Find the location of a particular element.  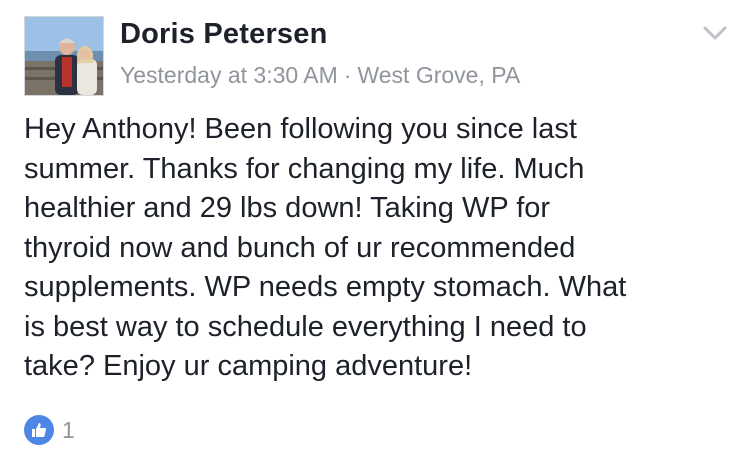

reaction-count: 1 is located at coordinates (68, 429).